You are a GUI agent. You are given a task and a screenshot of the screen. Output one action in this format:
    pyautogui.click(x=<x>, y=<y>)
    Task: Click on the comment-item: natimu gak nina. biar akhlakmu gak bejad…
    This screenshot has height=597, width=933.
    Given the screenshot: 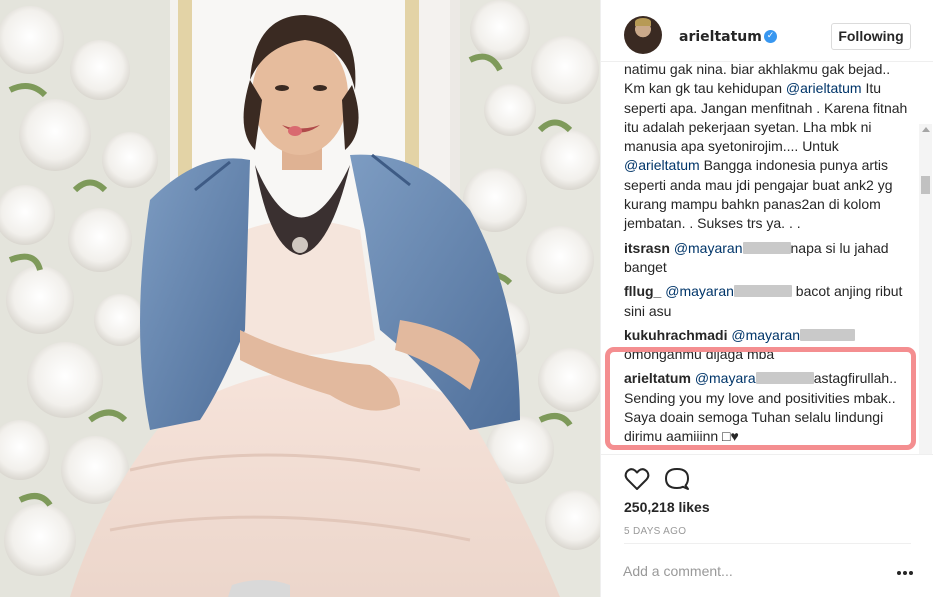 What is the action you would take?
    pyautogui.click(x=769, y=148)
    